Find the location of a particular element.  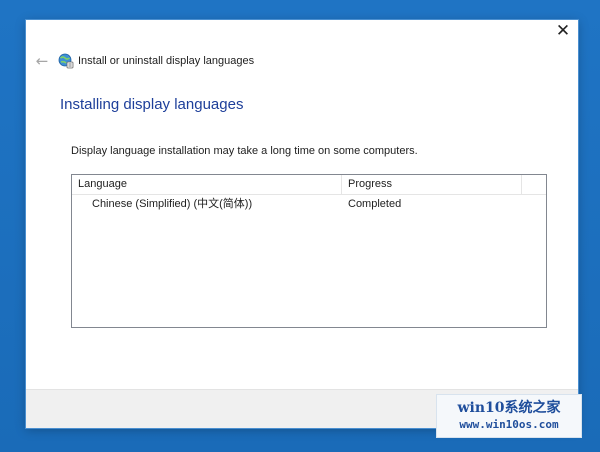

site-watermark: win10系统之家 www.win10os.com is located at coordinates (509, 416).